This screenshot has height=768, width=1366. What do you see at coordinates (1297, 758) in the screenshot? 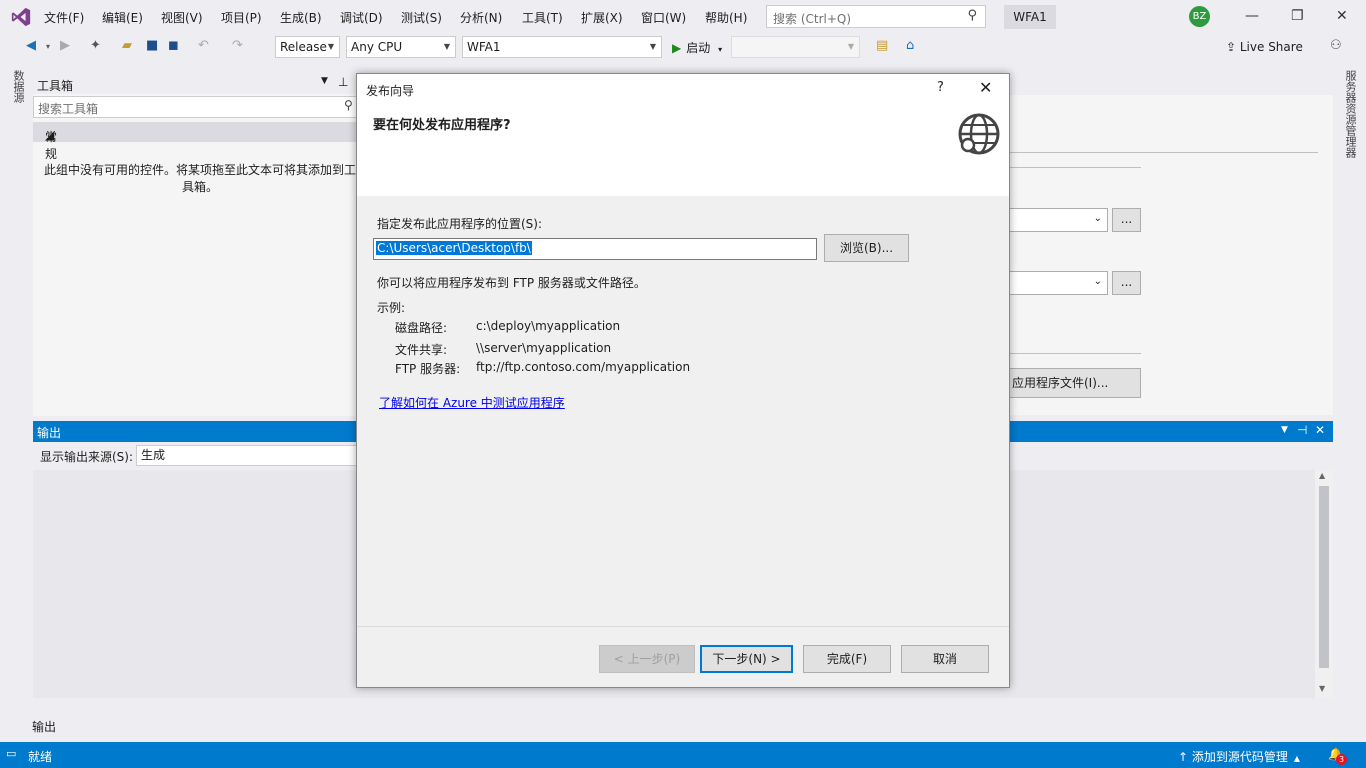
I see `chevron-up-icon: ▲` at bounding box center [1297, 758].